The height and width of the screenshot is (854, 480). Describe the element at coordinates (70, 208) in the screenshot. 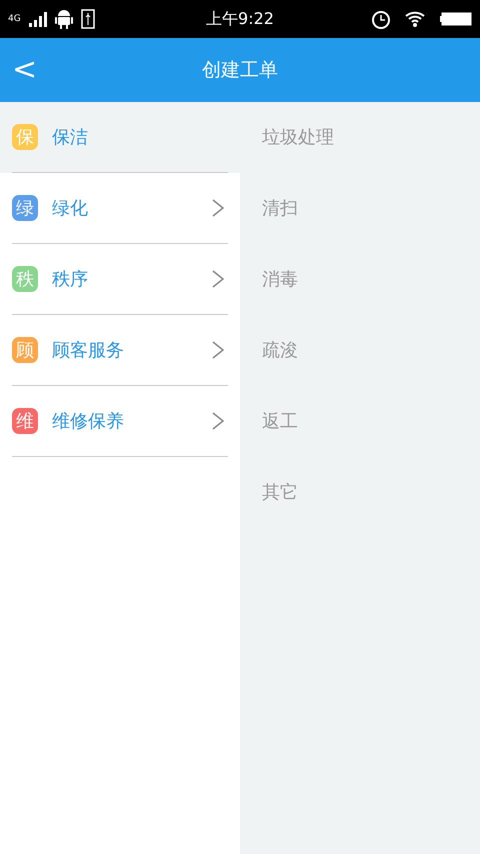

I see `category-label: 绿化` at that location.